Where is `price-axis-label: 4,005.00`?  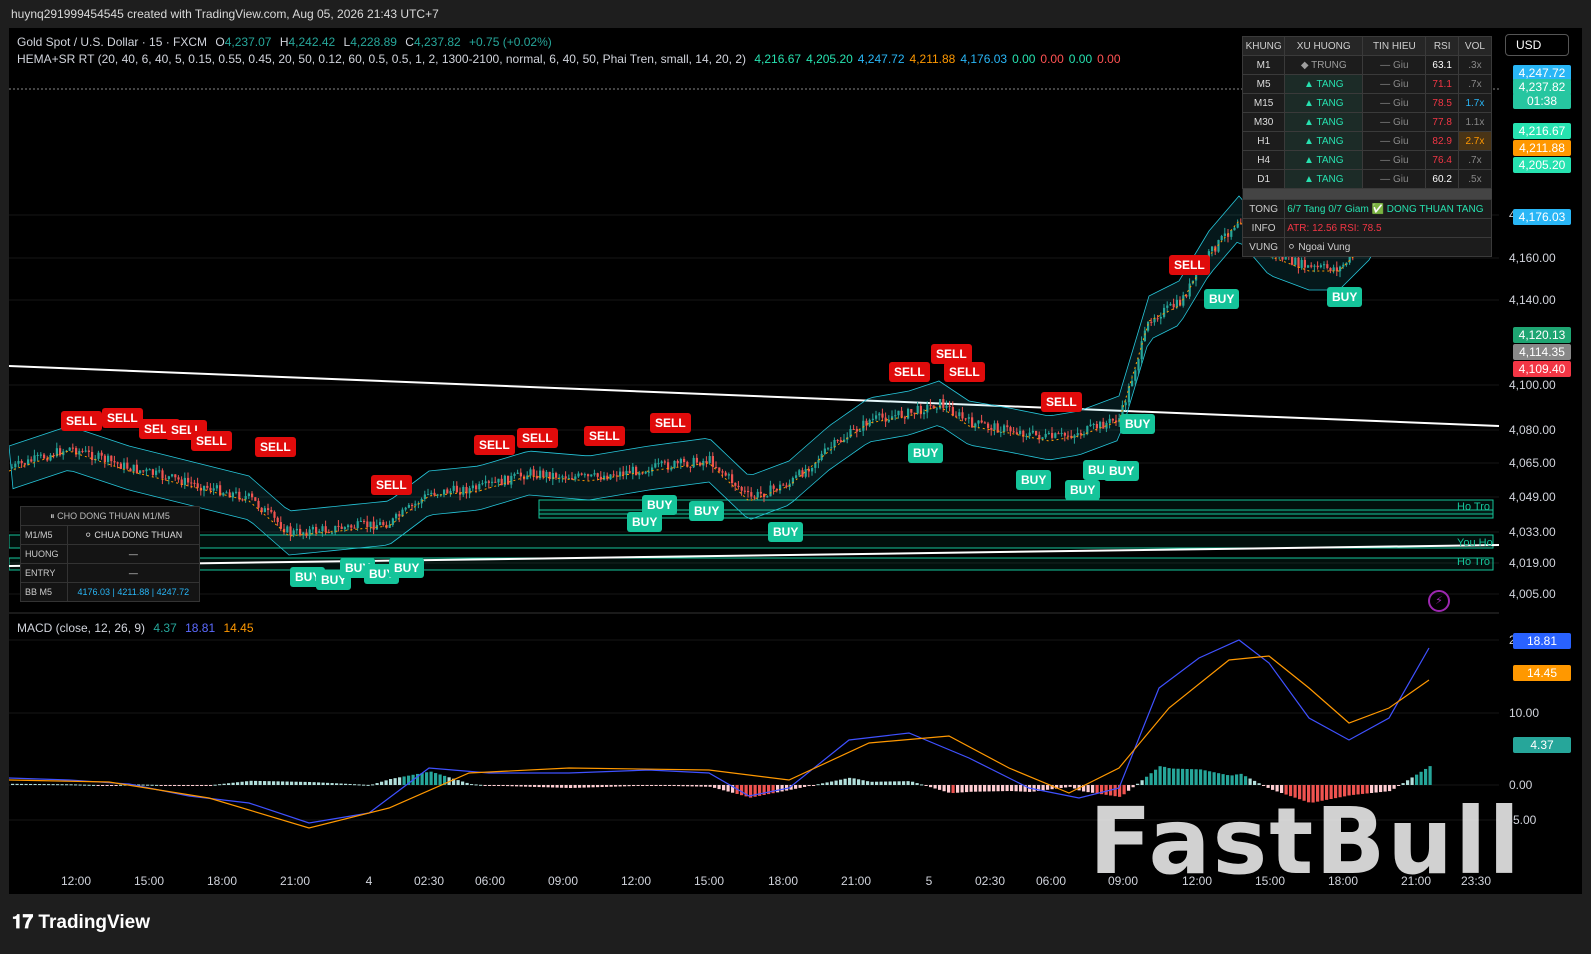
price-axis-label: 4,005.00 is located at coordinates (1532, 594).